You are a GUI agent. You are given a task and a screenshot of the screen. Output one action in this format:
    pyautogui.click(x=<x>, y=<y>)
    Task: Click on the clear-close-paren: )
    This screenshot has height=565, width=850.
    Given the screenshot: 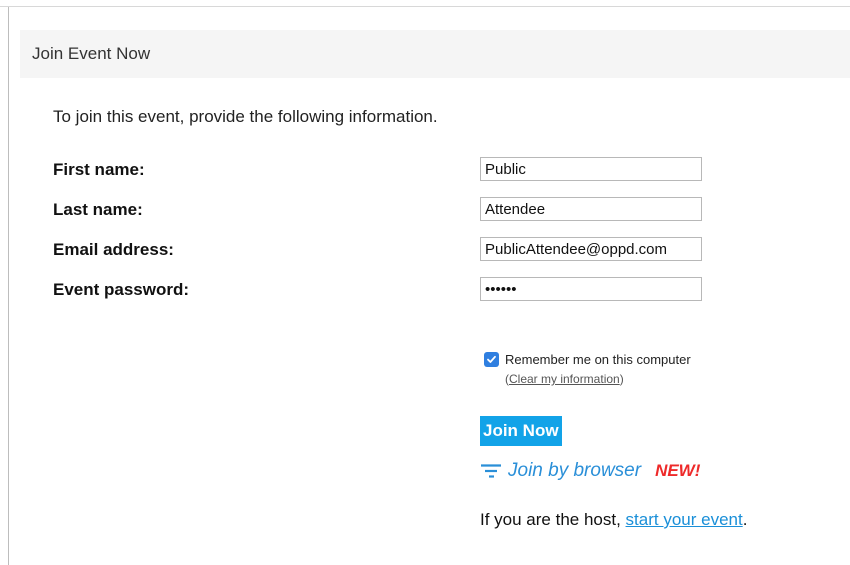 What is the action you would take?
    pyautogui.click(x=621, y=379)
    